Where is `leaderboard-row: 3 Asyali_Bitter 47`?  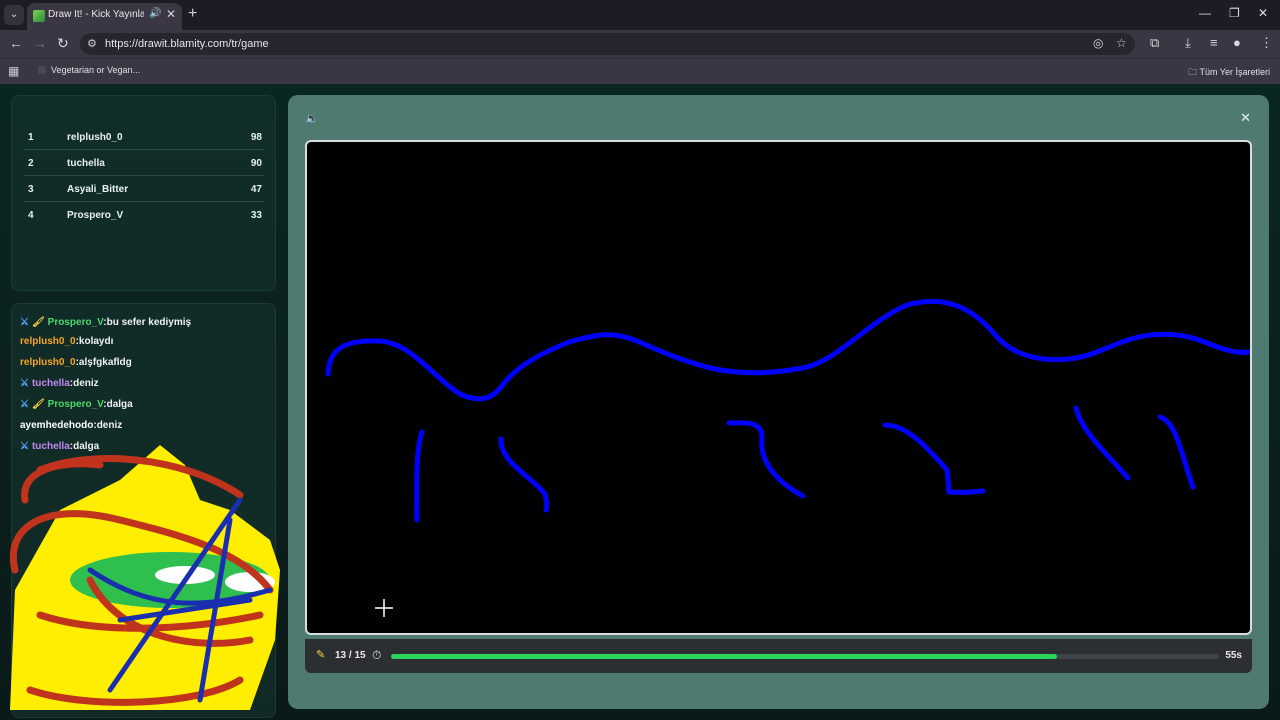
leaderboard-row: 3 Asyali_Bitter 47 is located at coordinates (144, 189).